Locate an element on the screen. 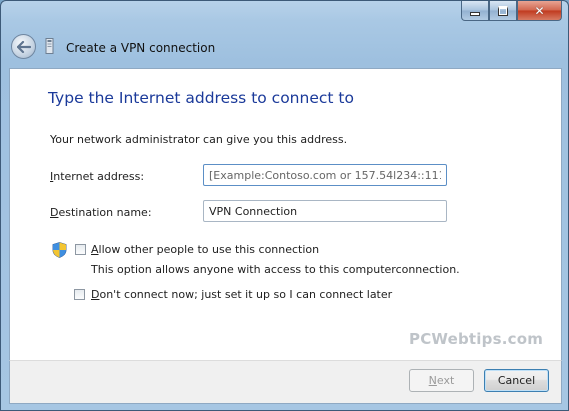 This screenshot has width=569, height=411. minimize-button is located at coordinates (475, 11).